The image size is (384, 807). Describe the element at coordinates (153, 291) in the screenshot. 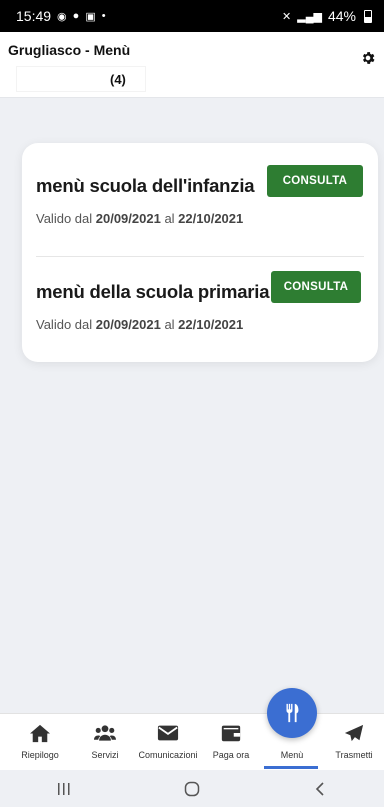

I see `menu-title: menù della scuola primaria` at that location.